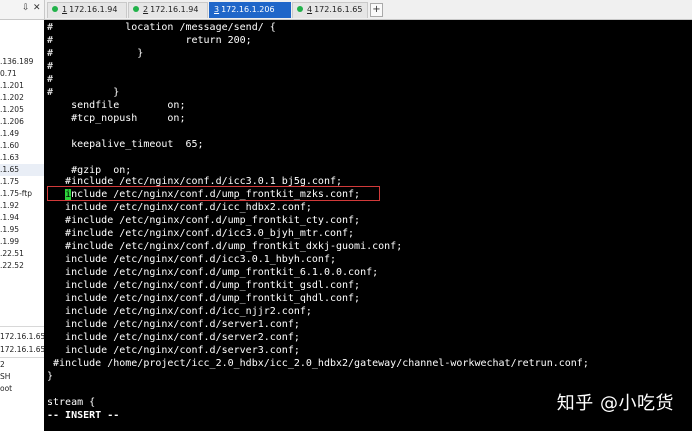  What do you see at coordinates (310, 9) in the screenshot?
I see `tab-number: 4` at bounding box center [310, 9].